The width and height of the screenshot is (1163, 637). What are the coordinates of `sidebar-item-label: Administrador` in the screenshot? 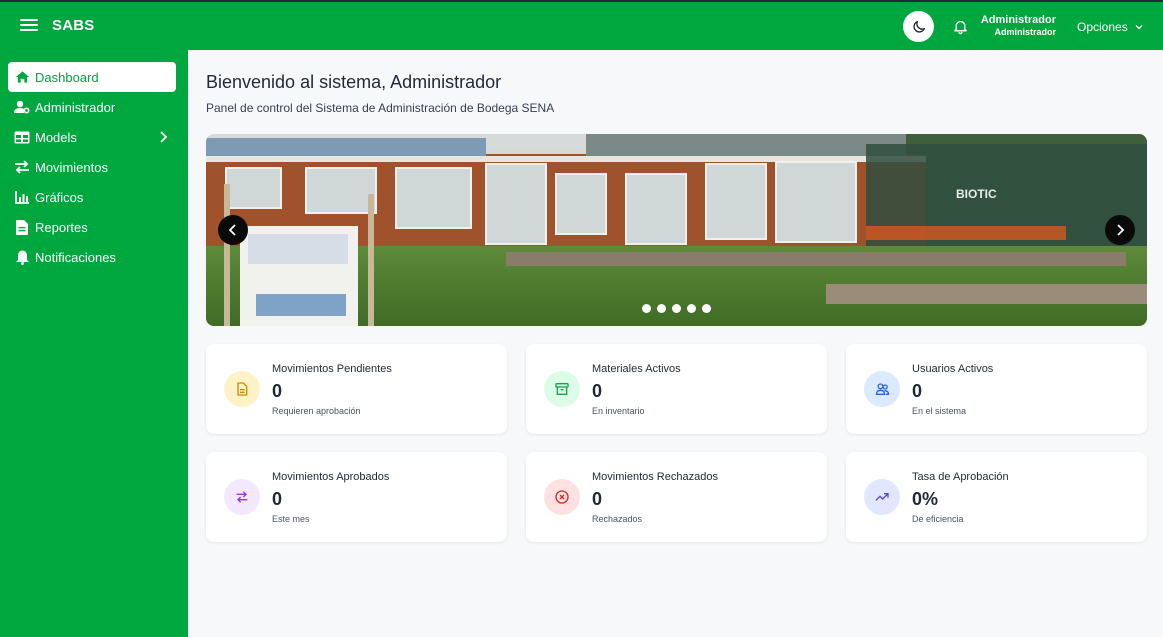 It's located at (75, 107).